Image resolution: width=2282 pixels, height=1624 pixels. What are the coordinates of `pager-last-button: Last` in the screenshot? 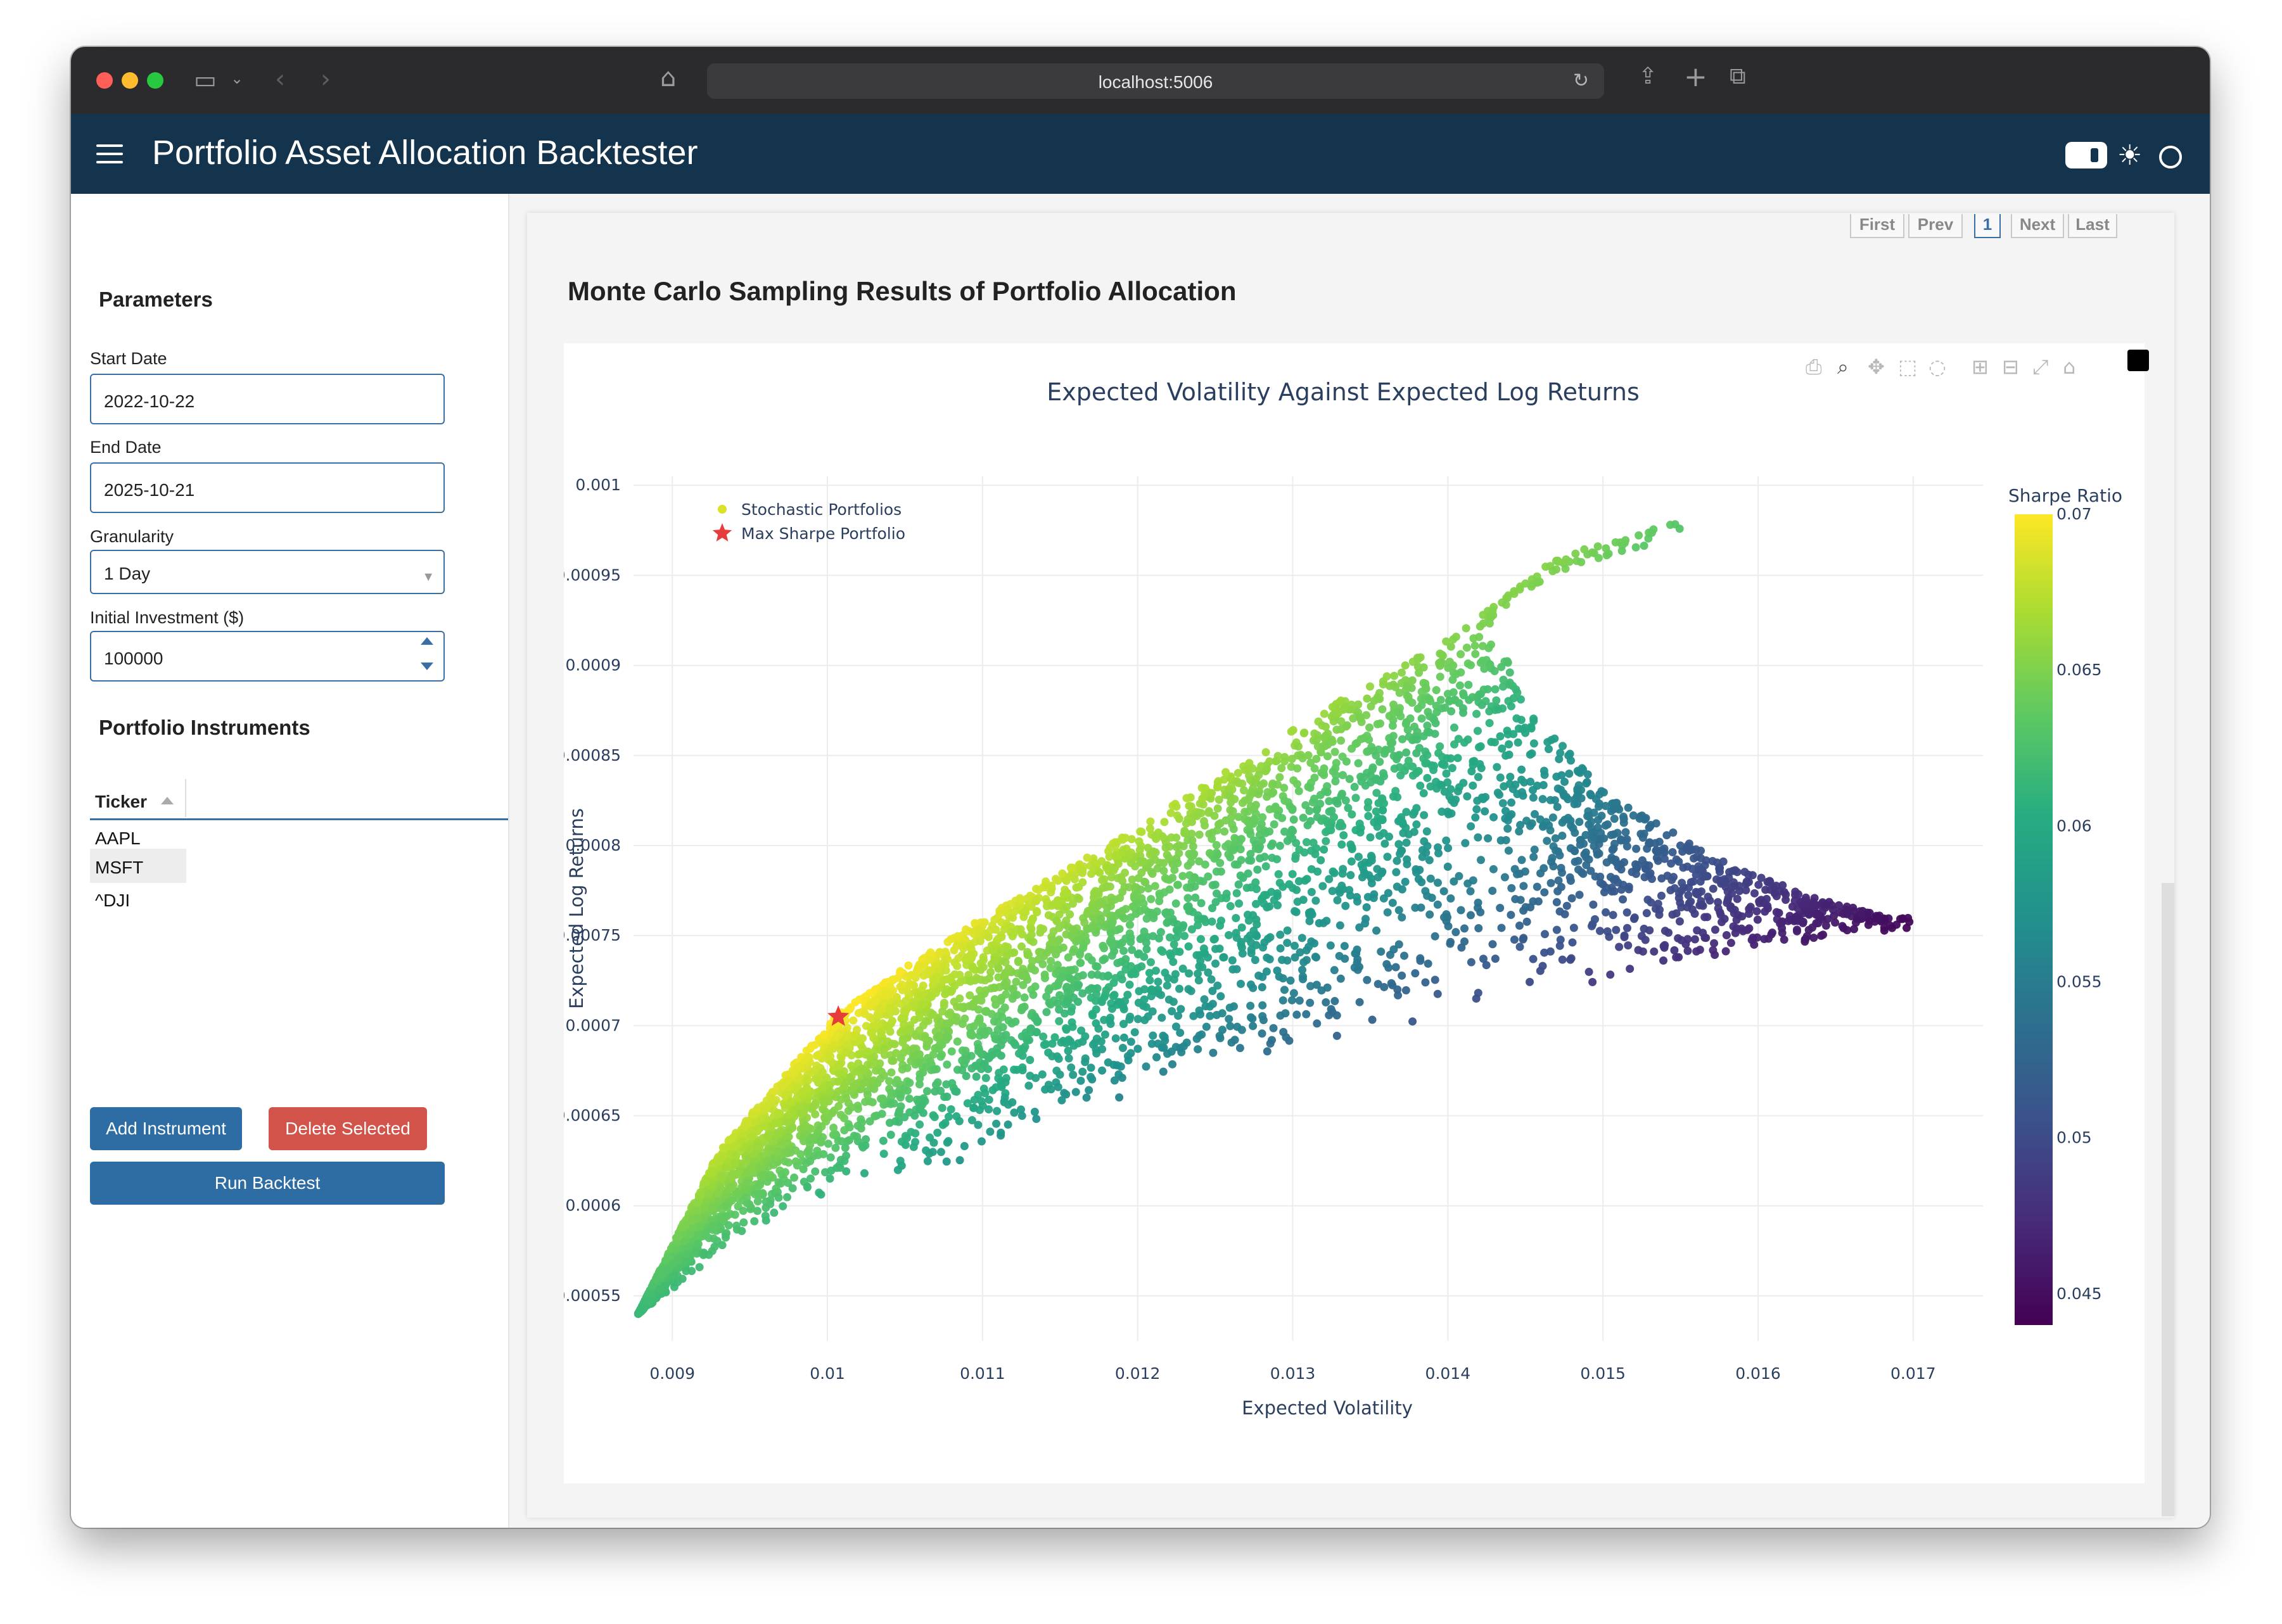 It's located at (2092, 226).